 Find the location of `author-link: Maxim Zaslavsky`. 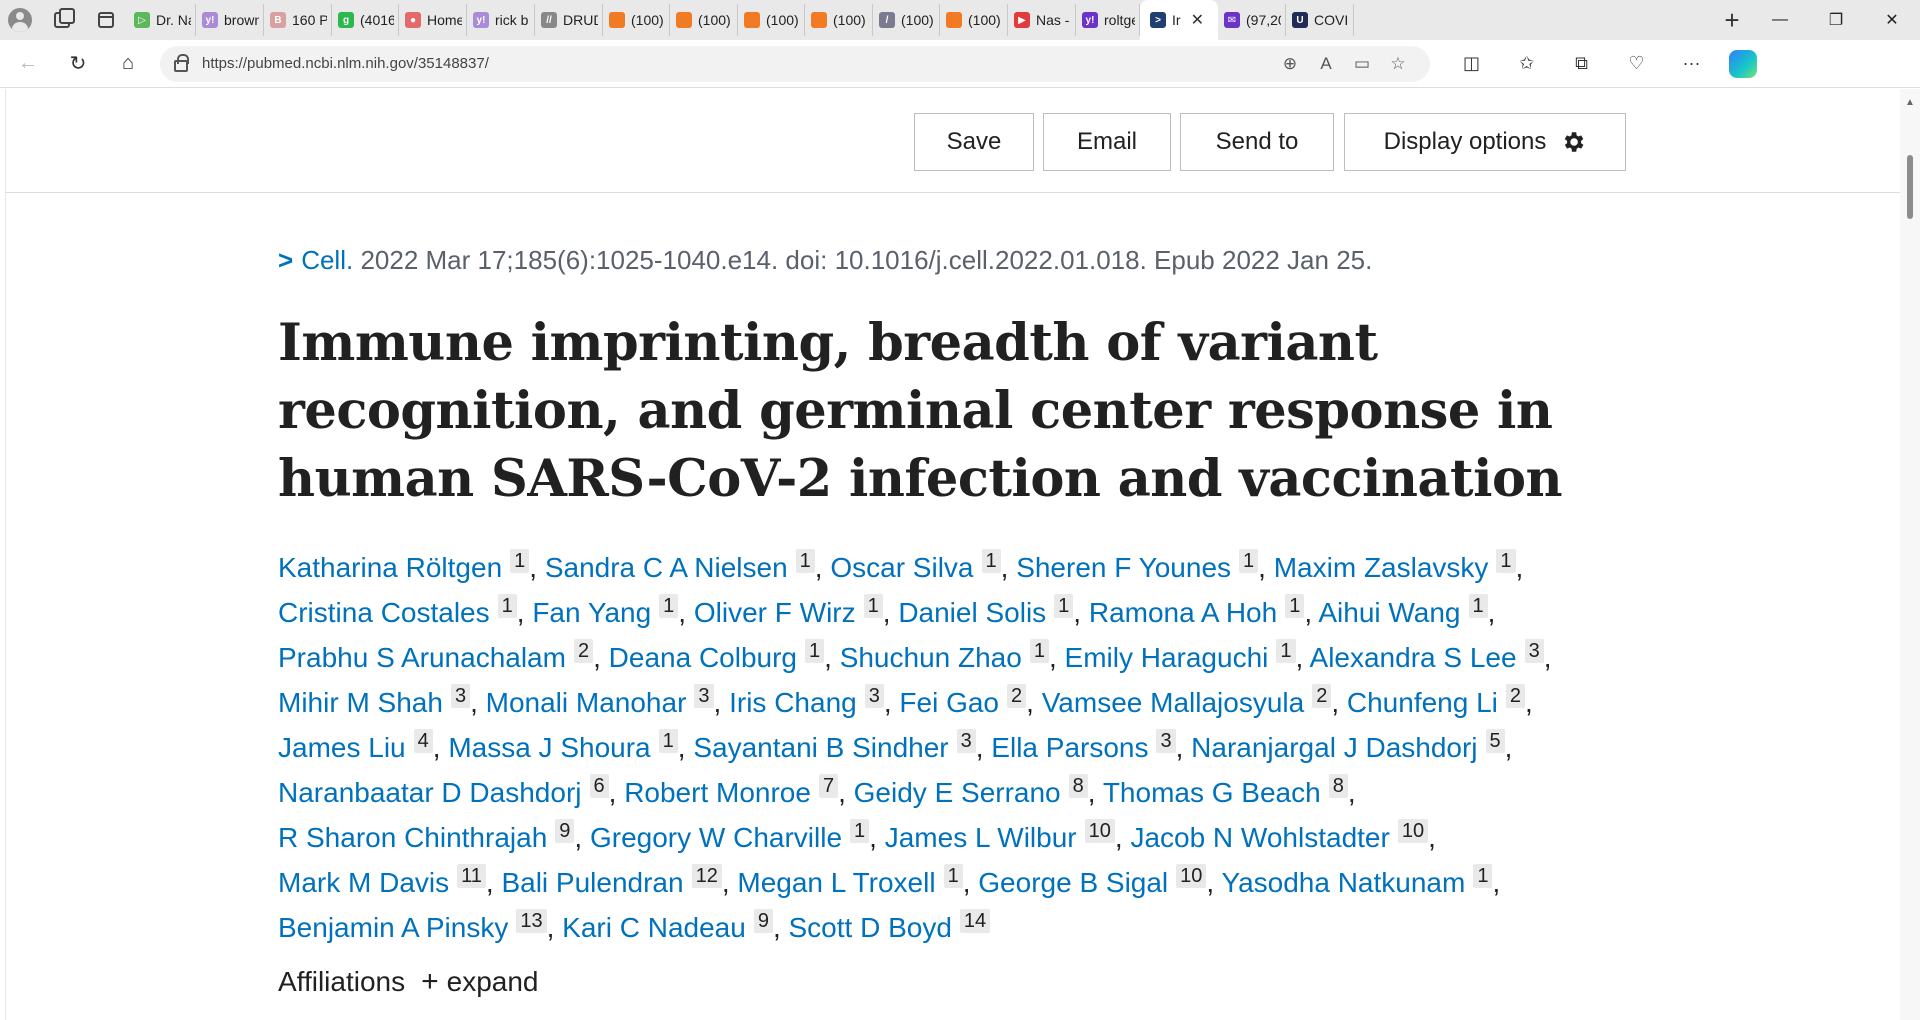

author-link: Maxim Zaslavsky is located at coordinates (1381, 567).